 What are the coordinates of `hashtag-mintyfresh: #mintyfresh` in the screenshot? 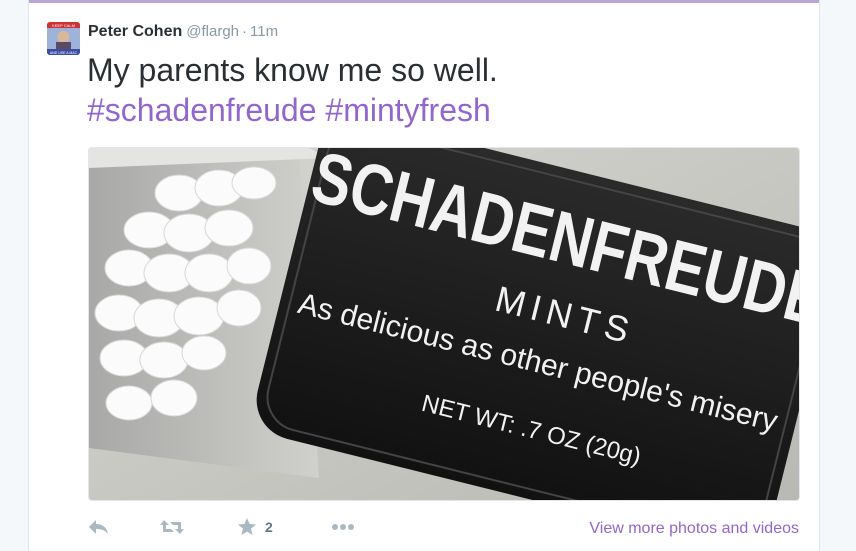 It's located at (407, 110).